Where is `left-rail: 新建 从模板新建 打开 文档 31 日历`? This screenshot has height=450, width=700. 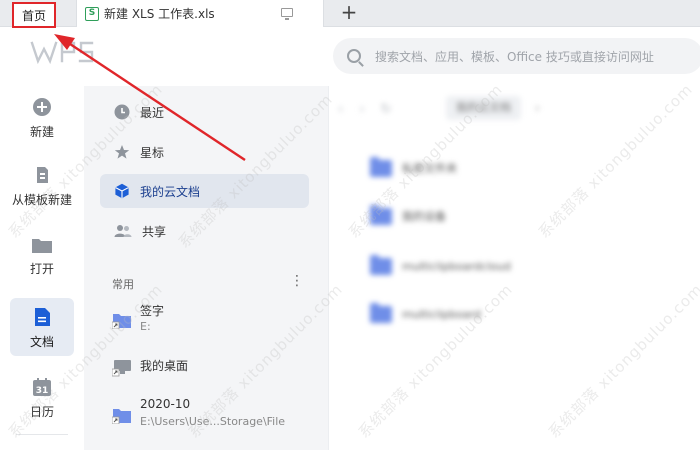
left-rail: 新建 从模板新建 打开 文档 31 日历 is located at coordinates (42, 268).